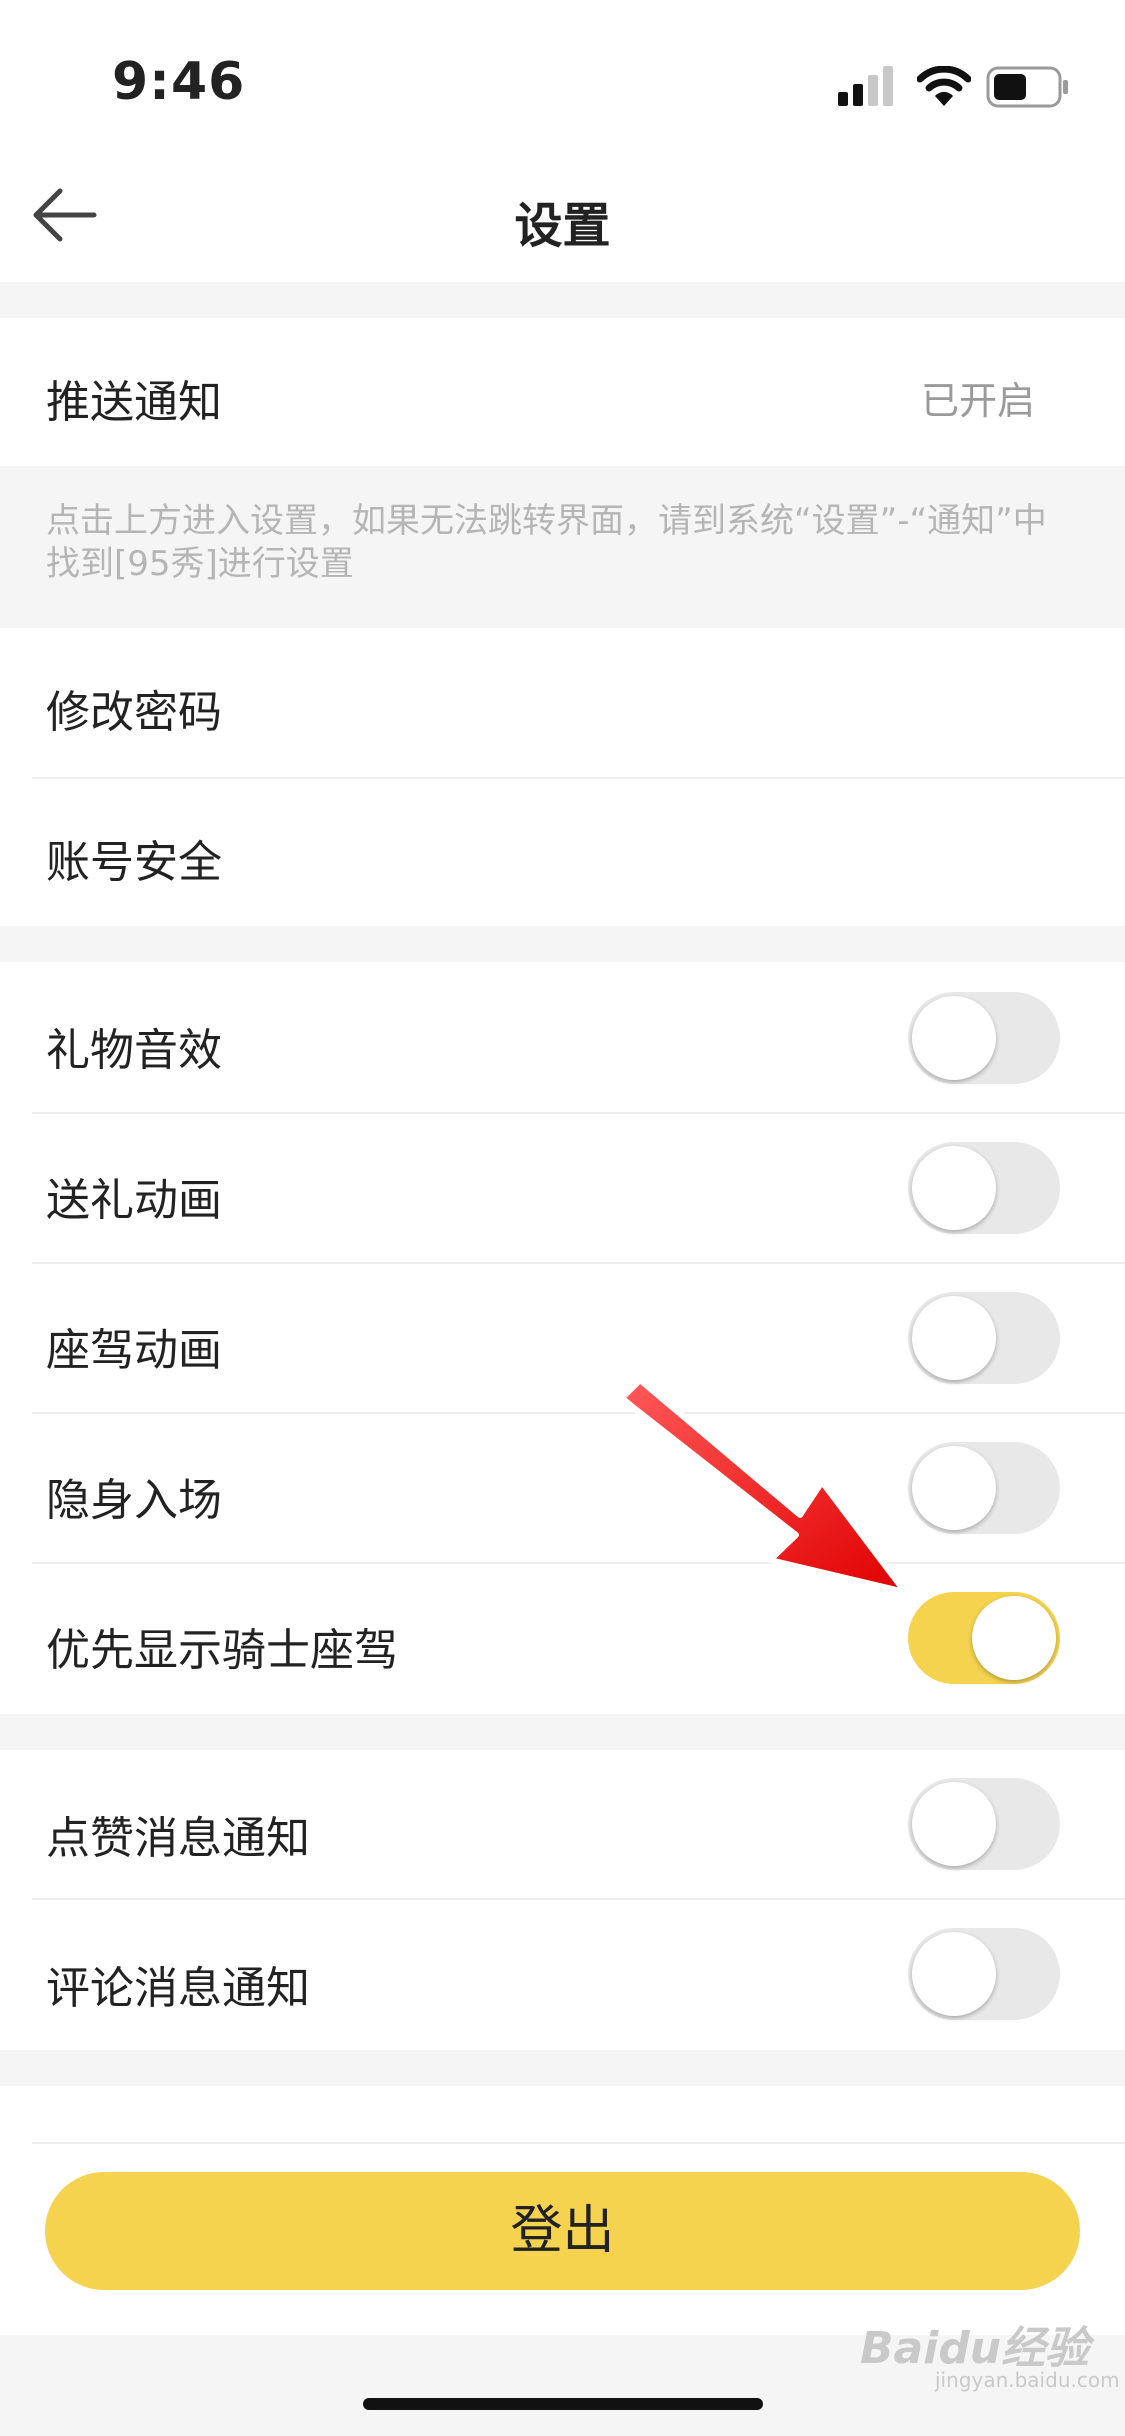 This screenshot has height=2436, width=1125. What do you see at coordinates (563, 2404) in the screenshot?
I see `home-indicator` at bounding box center [563, 2404].